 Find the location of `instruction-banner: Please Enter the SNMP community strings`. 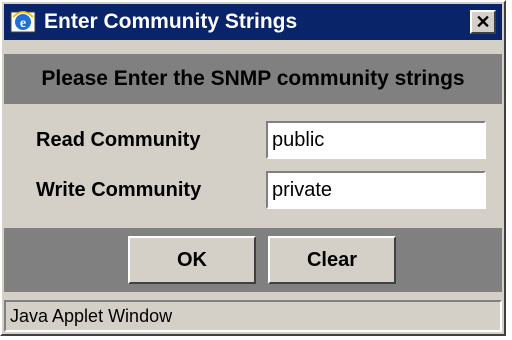

instruction-banner: Please Enter the SNMP community strings is located at coordinates (253, 79).